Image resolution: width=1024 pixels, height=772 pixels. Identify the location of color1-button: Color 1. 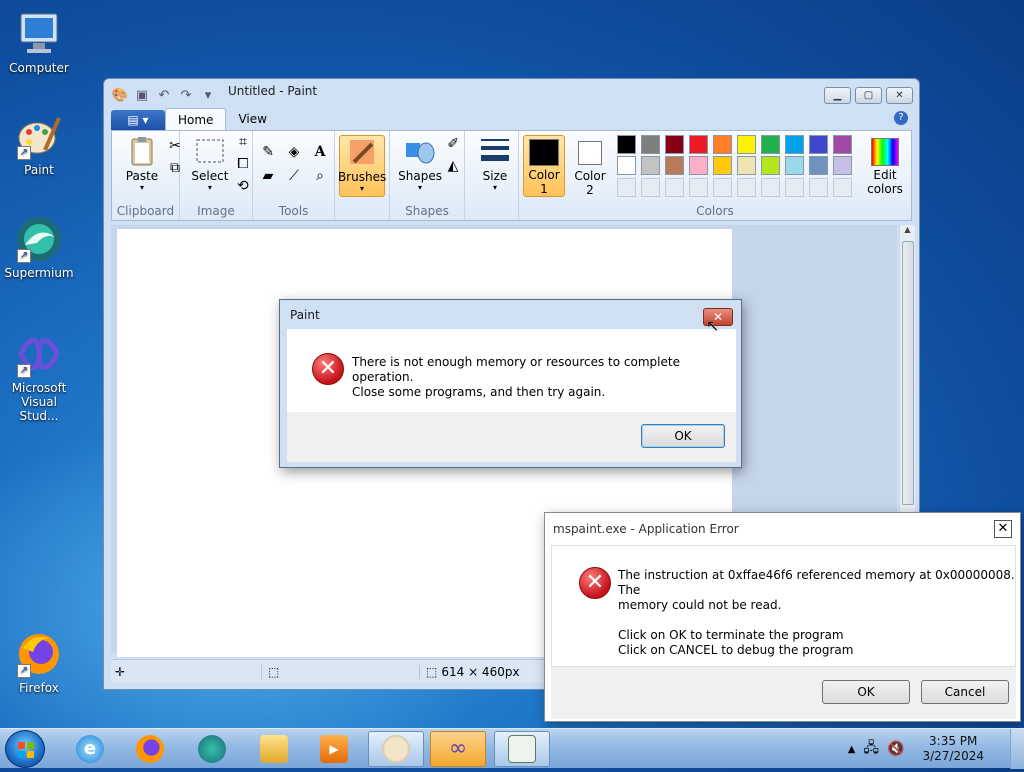
(544, 166).